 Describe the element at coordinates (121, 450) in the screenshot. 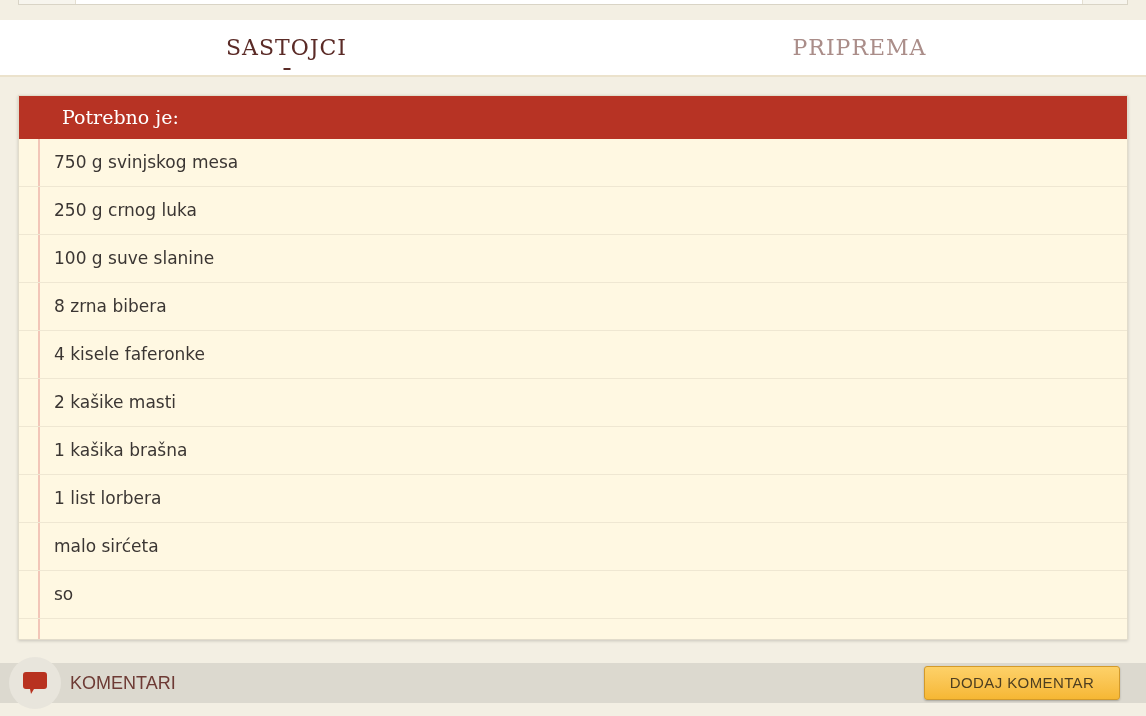

I see `ingredient-item: 1 kašika brašna` at that location.